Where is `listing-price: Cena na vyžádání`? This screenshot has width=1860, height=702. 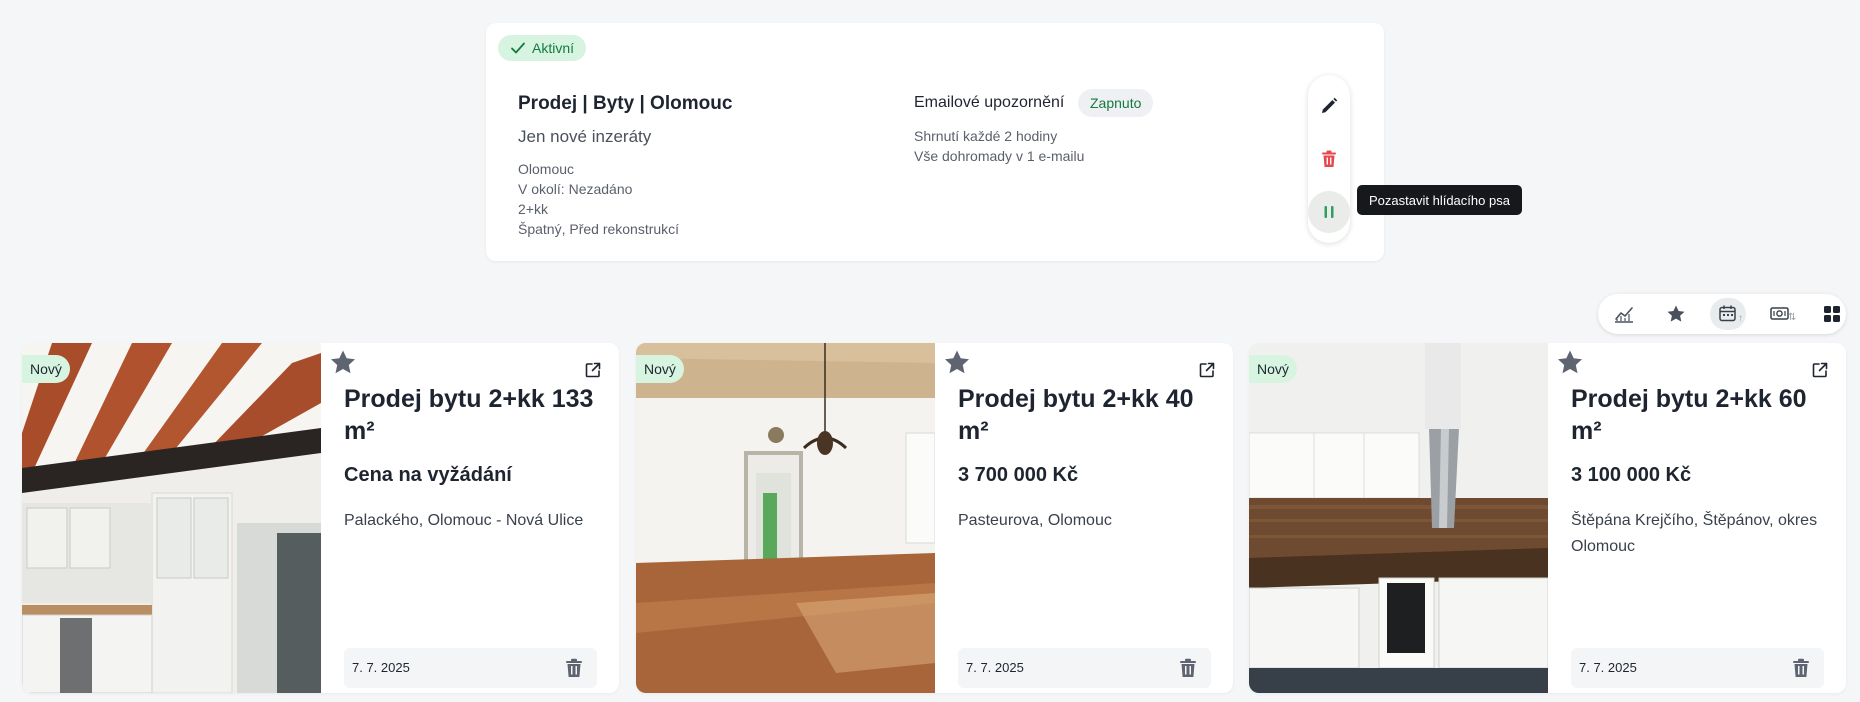 listing-price: Cena na vyžádání is located at coordinates (428, 475).